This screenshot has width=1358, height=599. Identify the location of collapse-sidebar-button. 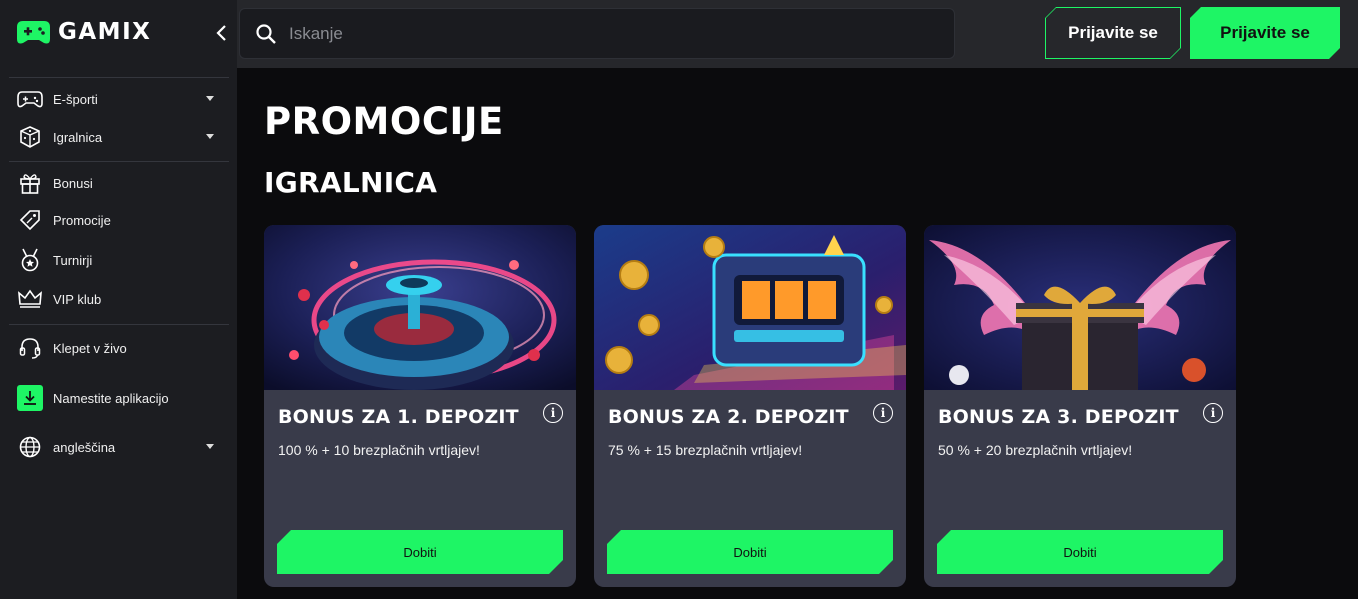
(221, 33).